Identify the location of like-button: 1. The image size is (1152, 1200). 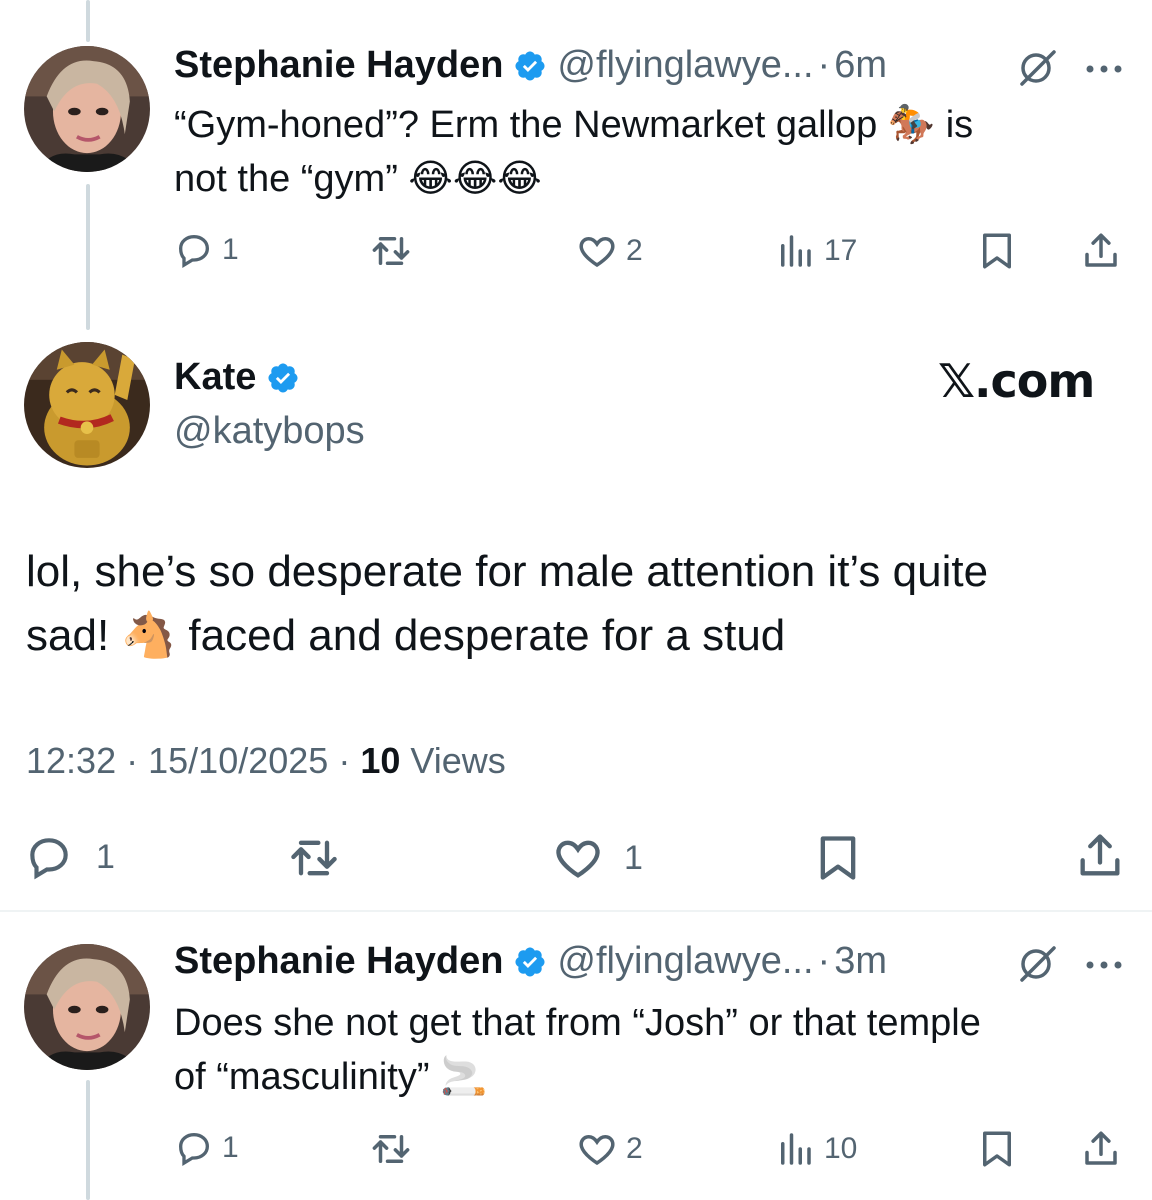
(597, 858).